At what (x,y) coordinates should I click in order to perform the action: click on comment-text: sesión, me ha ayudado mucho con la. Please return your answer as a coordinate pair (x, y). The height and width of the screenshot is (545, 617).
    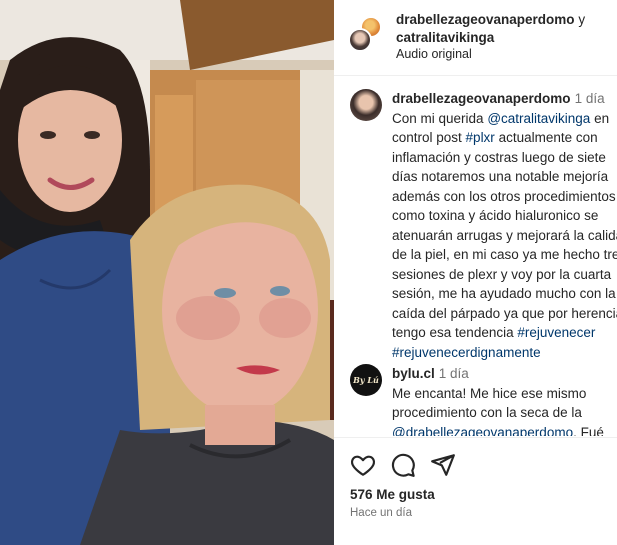
    Looking at the image, I should click on (504, 293).